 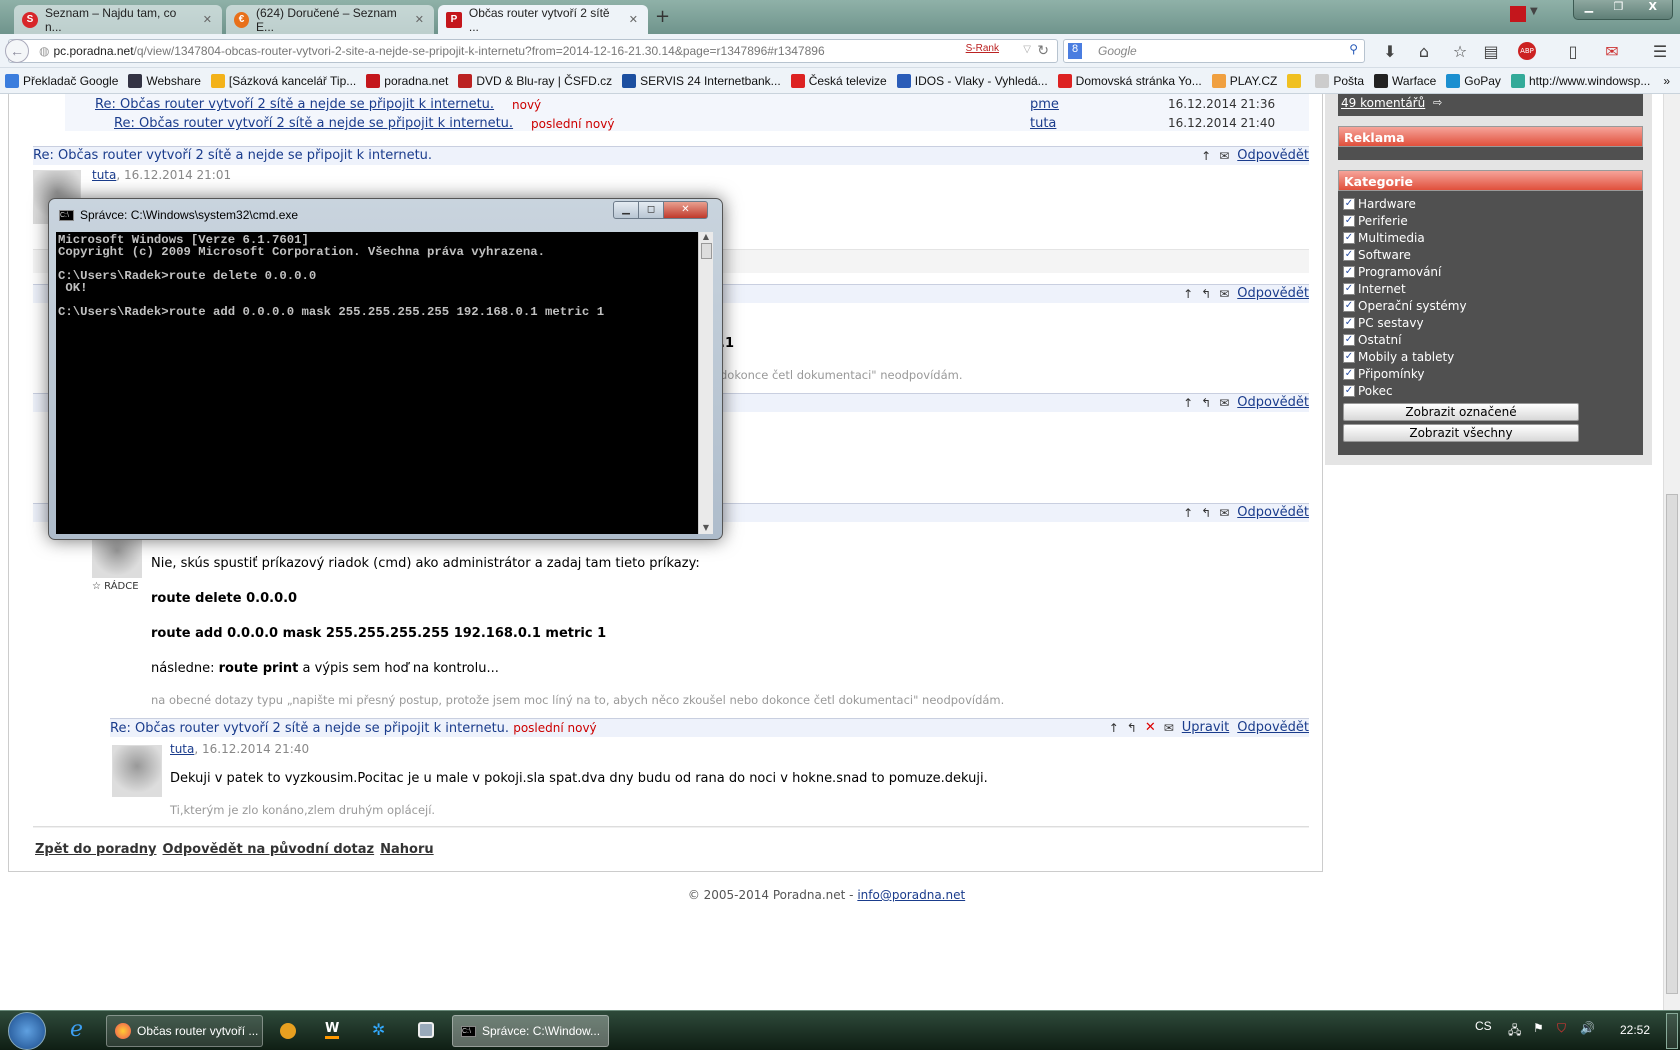 I want to click on bookmark-star-icon: ☆, so click(x=1460, y=51).